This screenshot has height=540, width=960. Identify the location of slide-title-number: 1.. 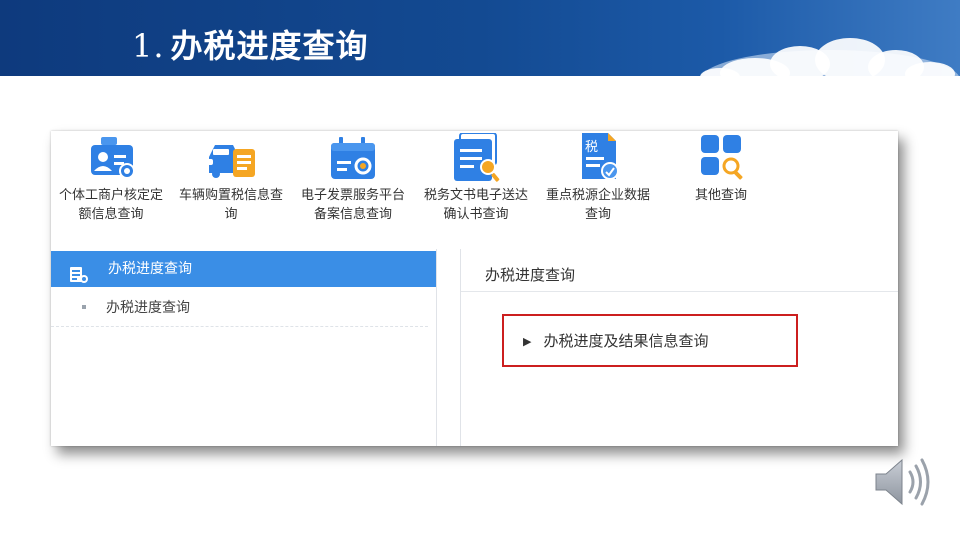
(148, 46).